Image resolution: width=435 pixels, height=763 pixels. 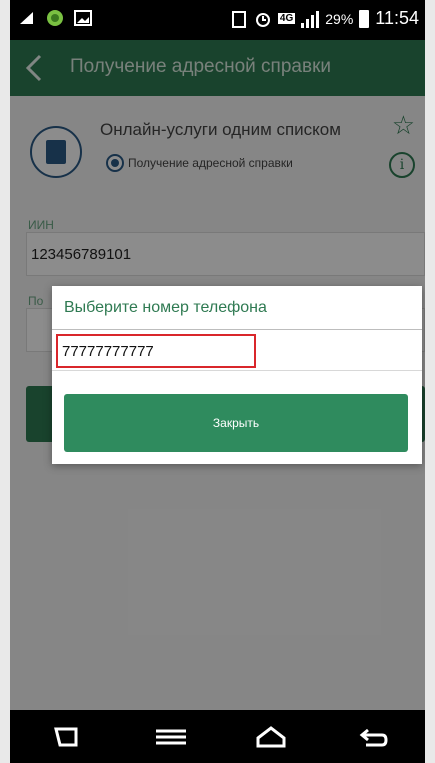 I want to click on home-icon, so click(x=271, y=737).